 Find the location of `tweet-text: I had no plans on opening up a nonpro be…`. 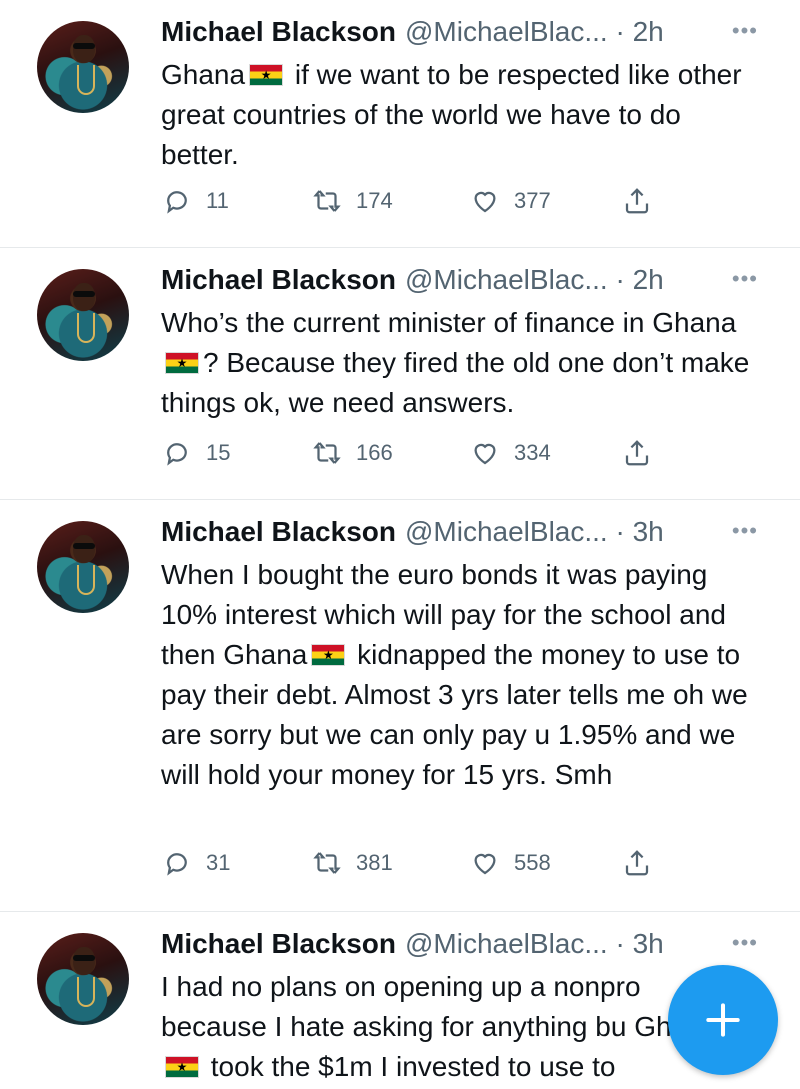

tweet-text: I had no plans on opening up a nonpro be… is located at coordinates (441, 1027).